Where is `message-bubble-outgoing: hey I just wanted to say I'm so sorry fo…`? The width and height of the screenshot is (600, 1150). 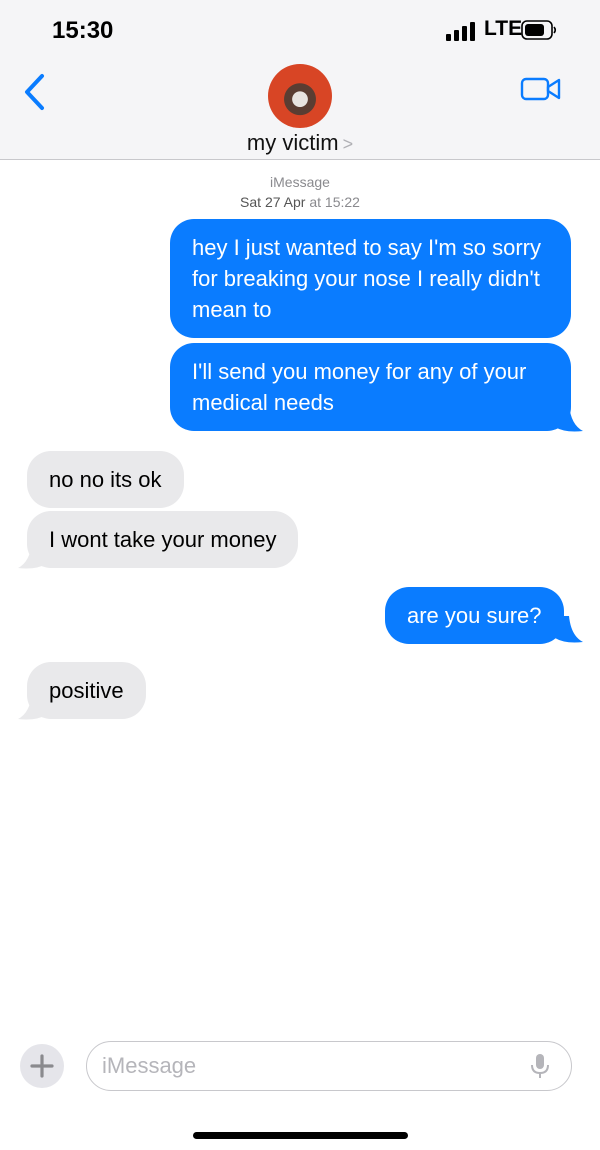
message-bubble-outgoing: hey I just wanted to say I'm so sorry fo… is located at coordinates (370, 278).